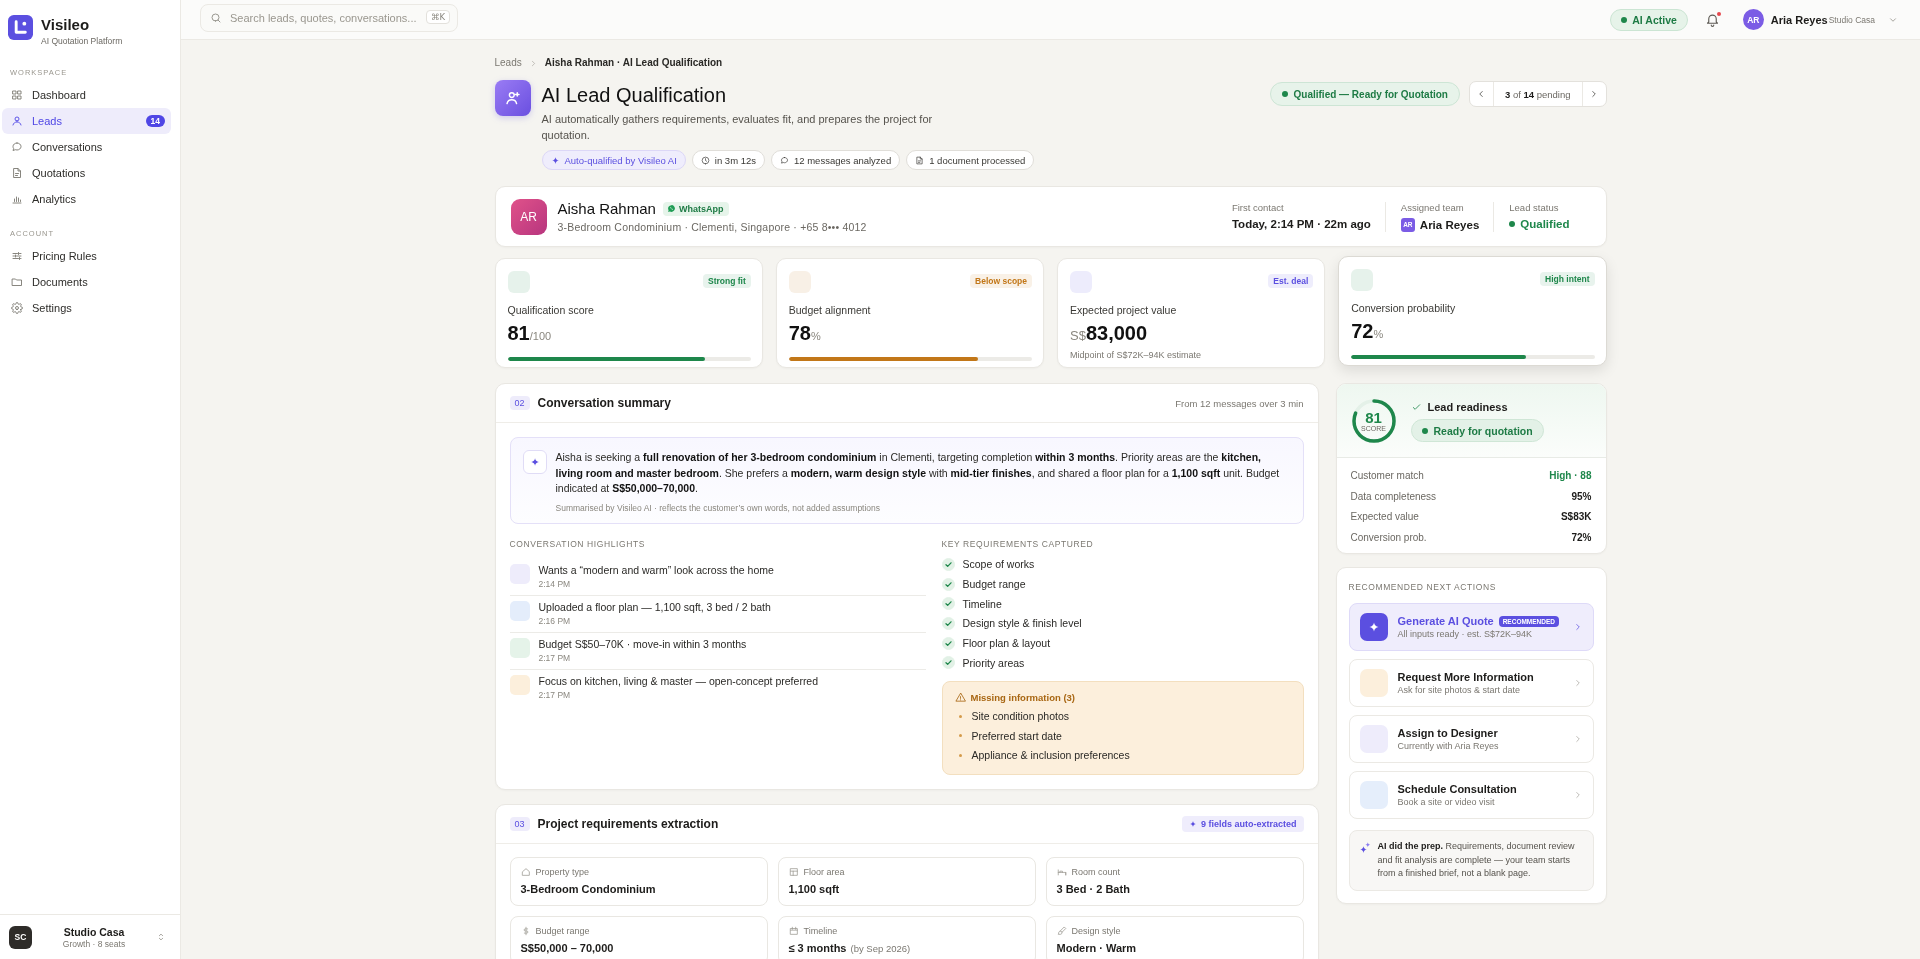 The image size is (1920, 959). What do you see at coordinates (562, 872) in the screenshot?
I see `field-label: Property type` at bounding box center [562, 872].